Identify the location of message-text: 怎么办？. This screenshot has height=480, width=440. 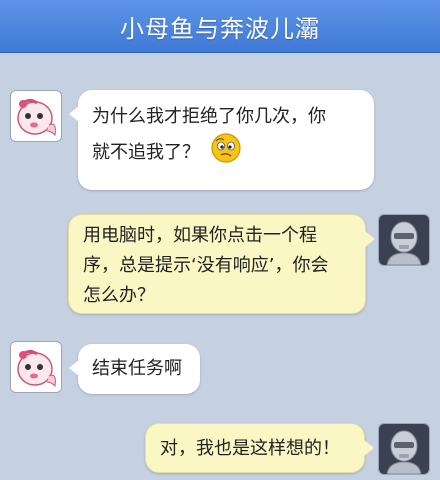
(119, 295).